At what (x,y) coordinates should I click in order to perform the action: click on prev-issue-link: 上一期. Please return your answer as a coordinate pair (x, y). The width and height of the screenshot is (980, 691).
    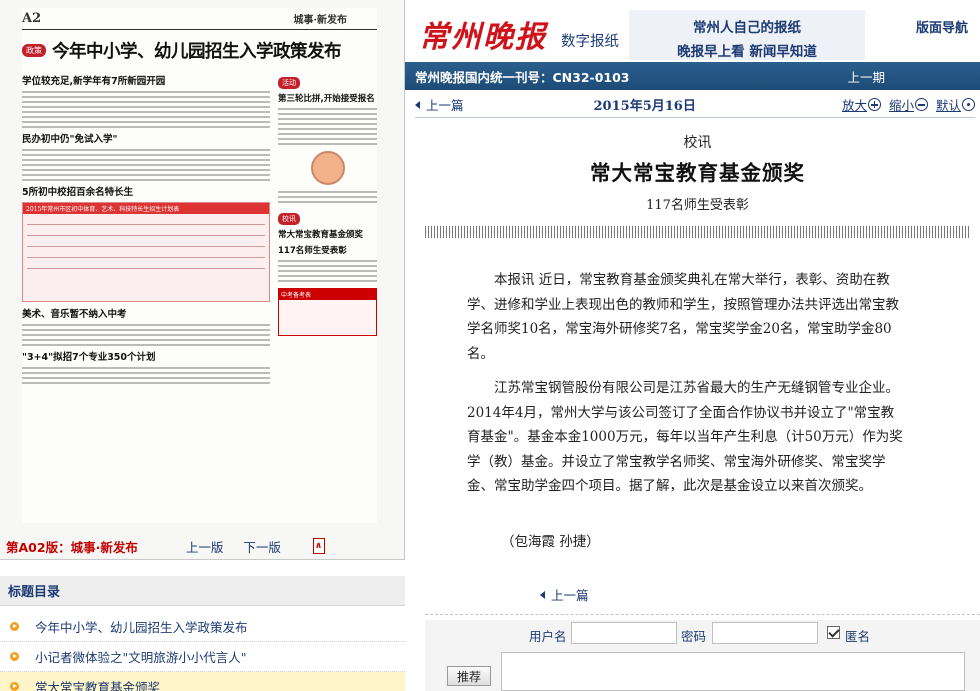
    Looking at the image, I should click on (867, 76).